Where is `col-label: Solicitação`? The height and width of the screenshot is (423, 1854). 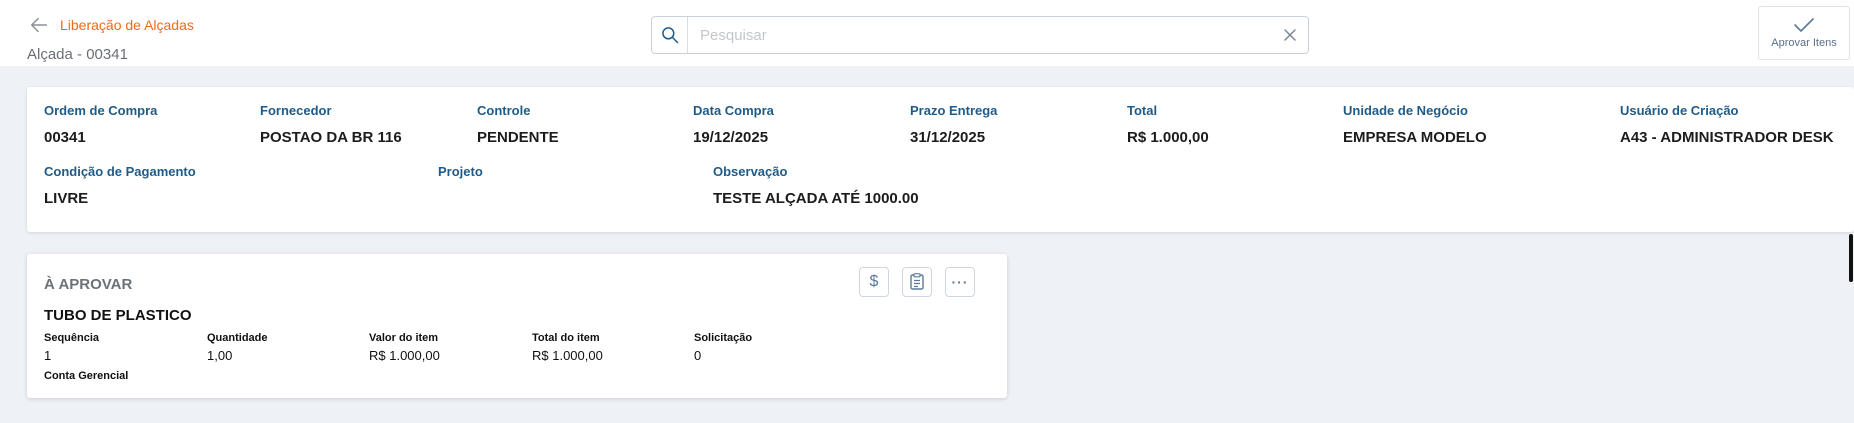 col-label: Solicitação is located at coordinates (723, 338).